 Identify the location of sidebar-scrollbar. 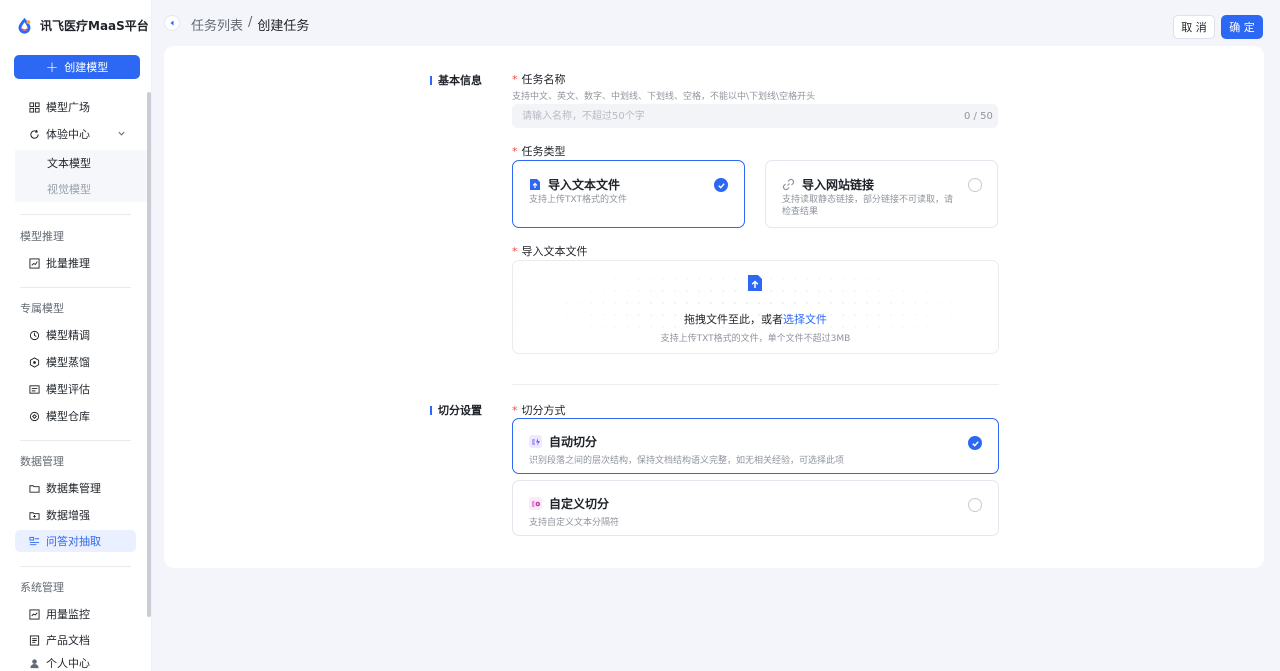
(149, 354).